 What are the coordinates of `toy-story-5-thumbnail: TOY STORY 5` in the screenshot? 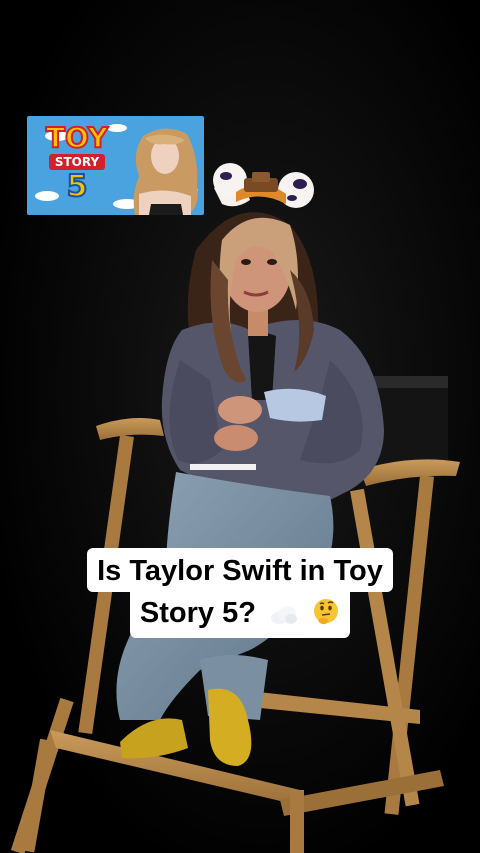 It's located at (115, 165).